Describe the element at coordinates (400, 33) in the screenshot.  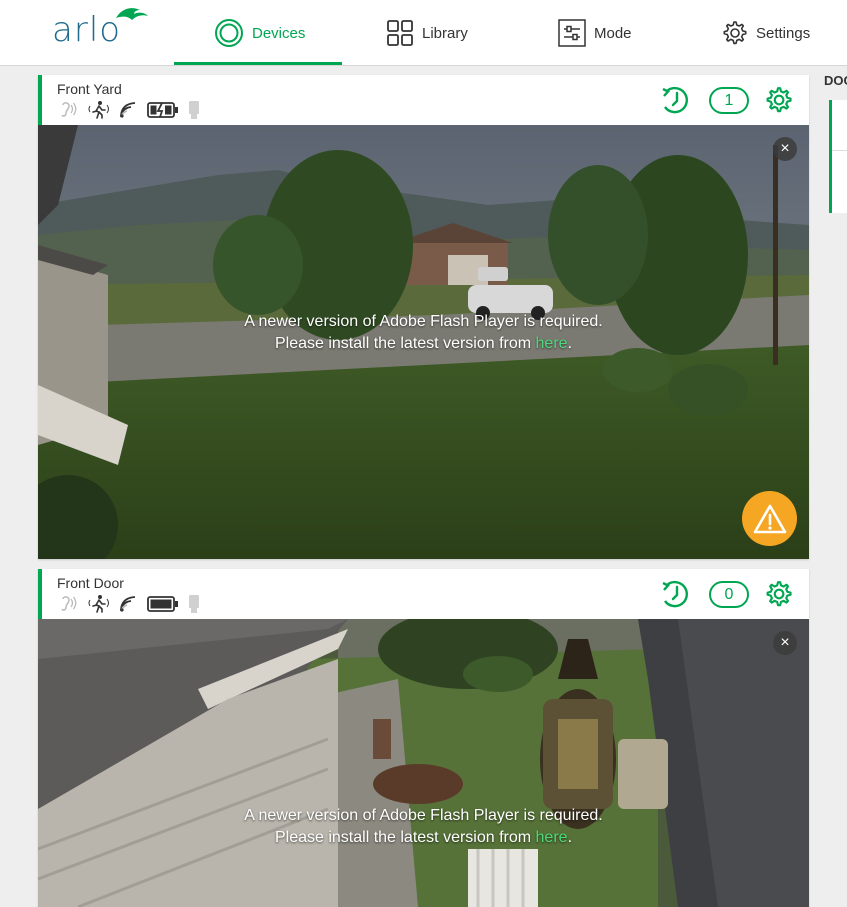
I see `library-grid-icon` at that location.